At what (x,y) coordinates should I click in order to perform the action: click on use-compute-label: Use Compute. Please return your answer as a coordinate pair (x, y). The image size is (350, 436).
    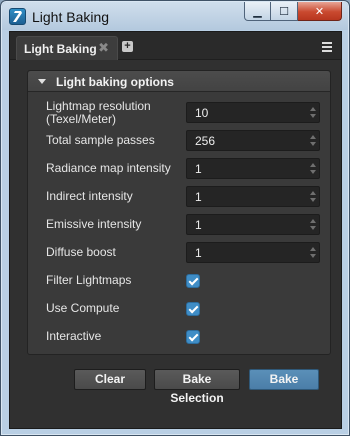
    Looking at the image, I should click on (83, 308).